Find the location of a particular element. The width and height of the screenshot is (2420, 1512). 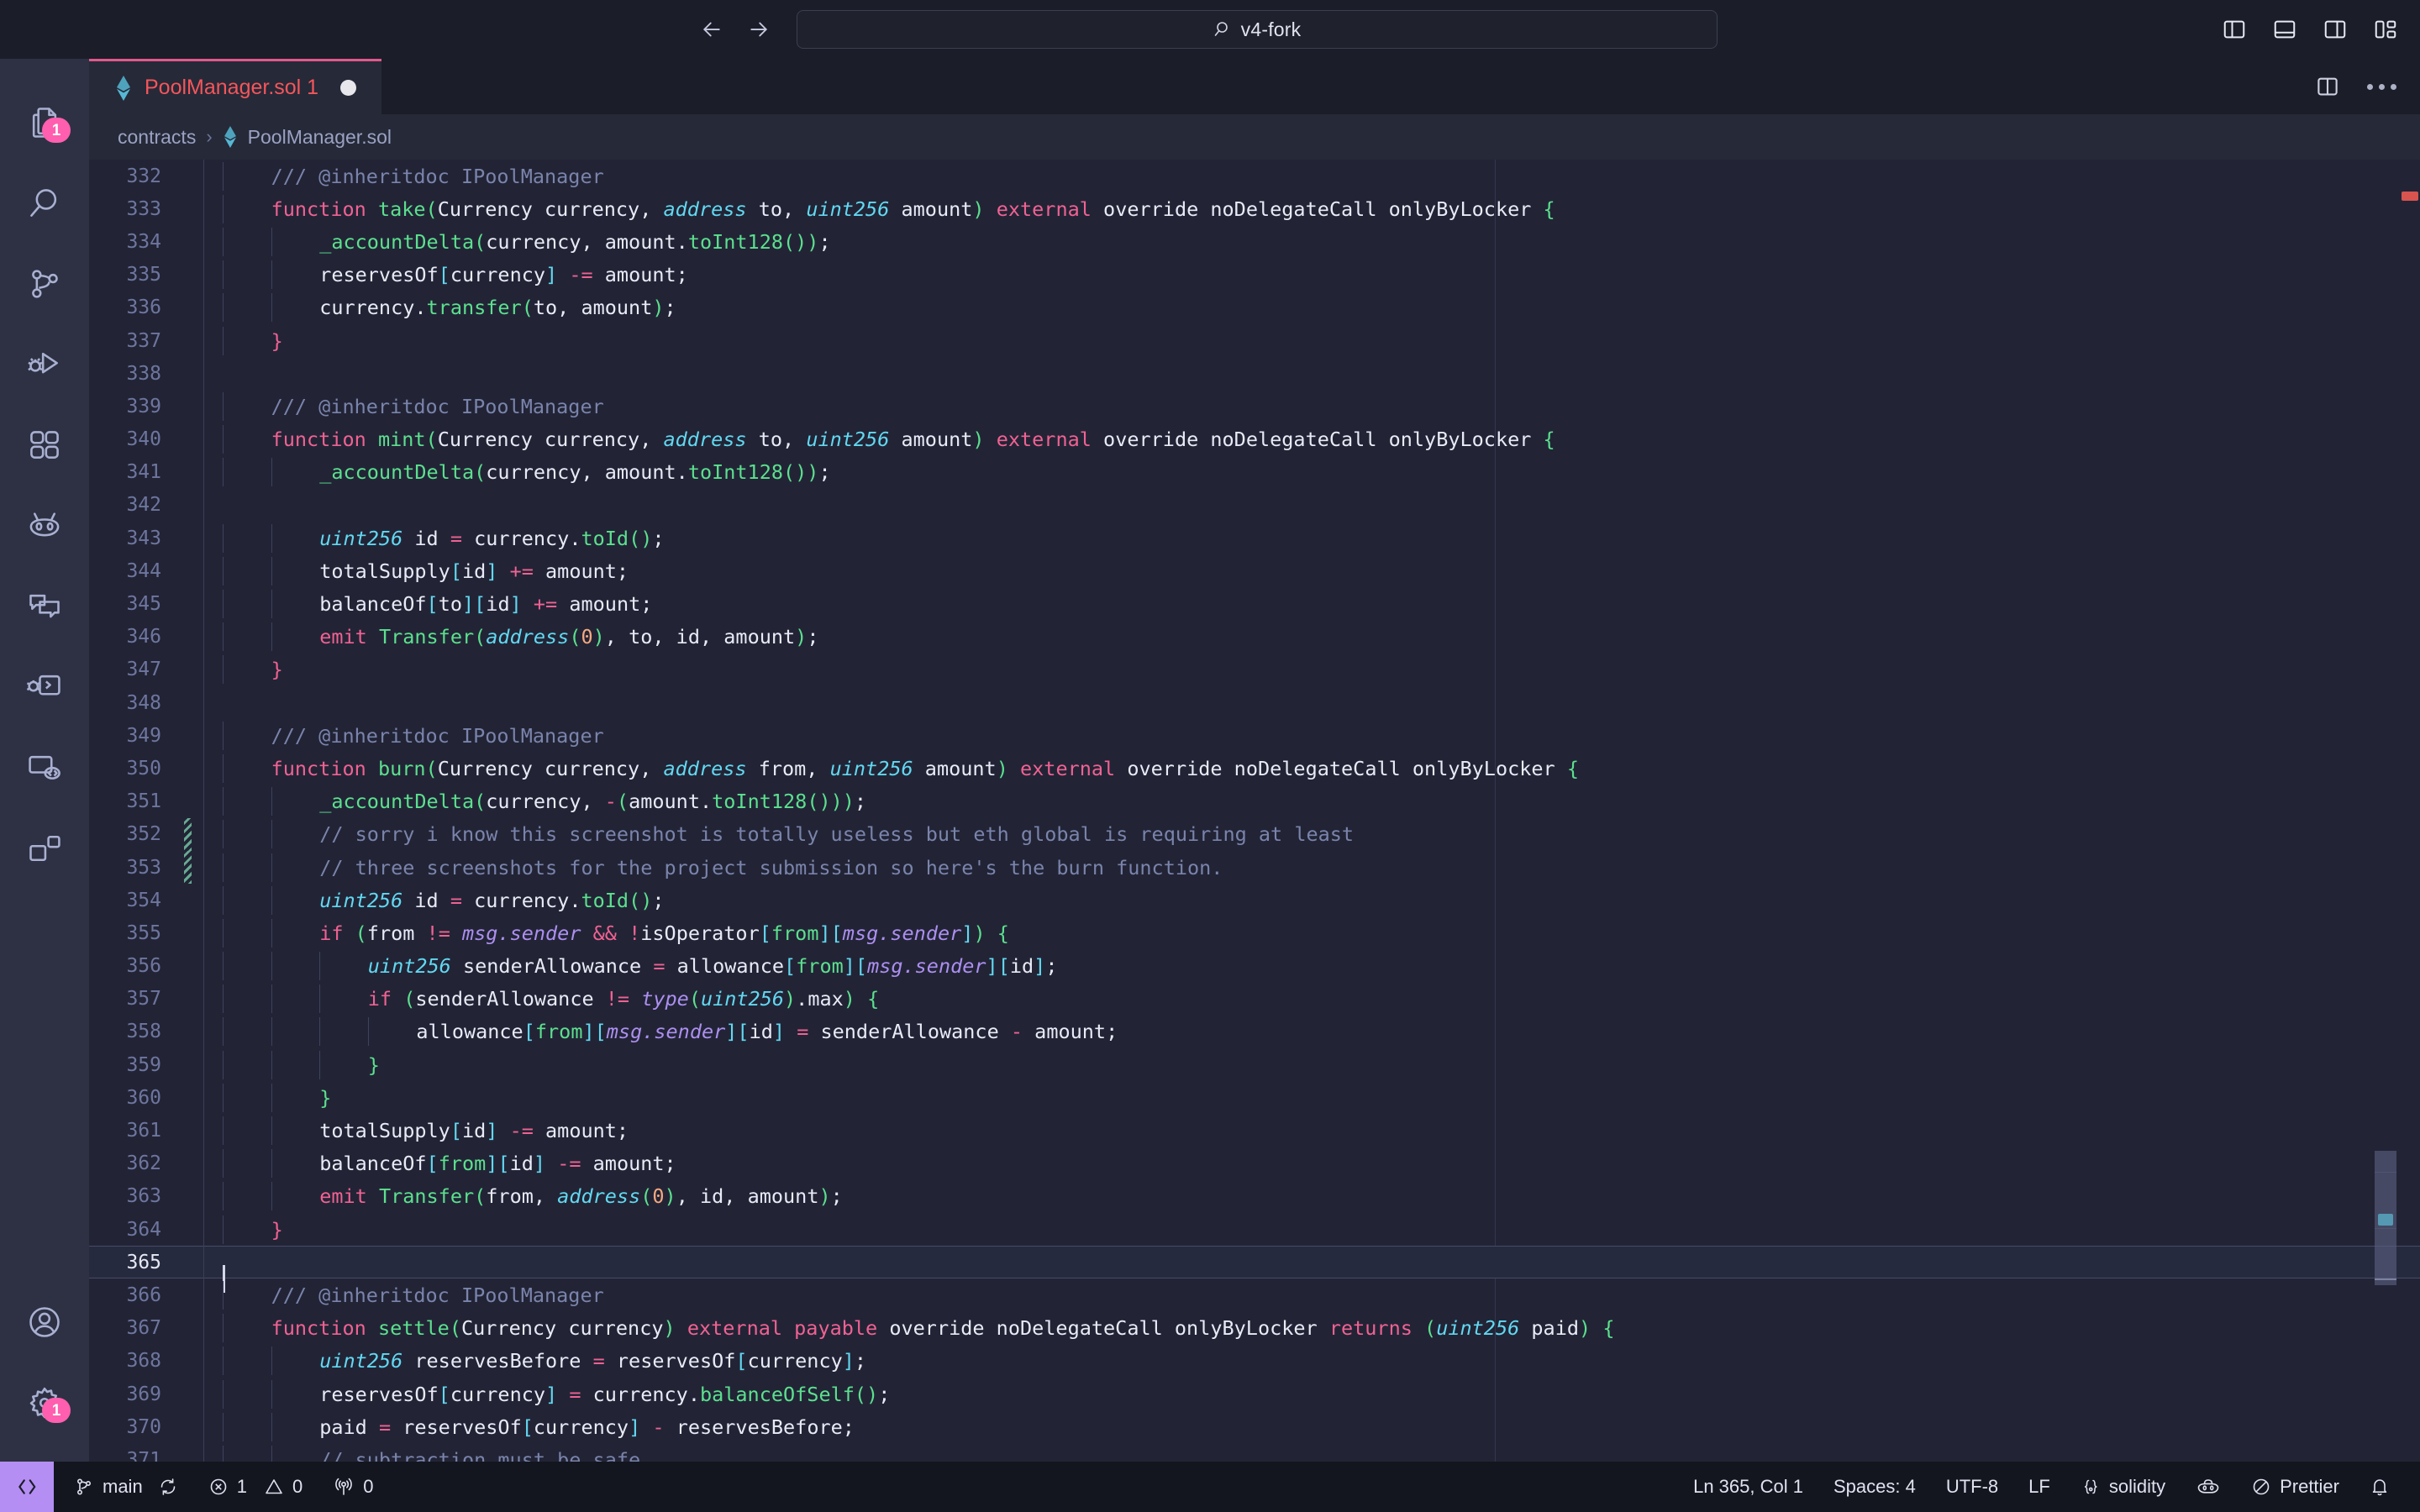

status-copilot is located at coordinates (2208, 1487).